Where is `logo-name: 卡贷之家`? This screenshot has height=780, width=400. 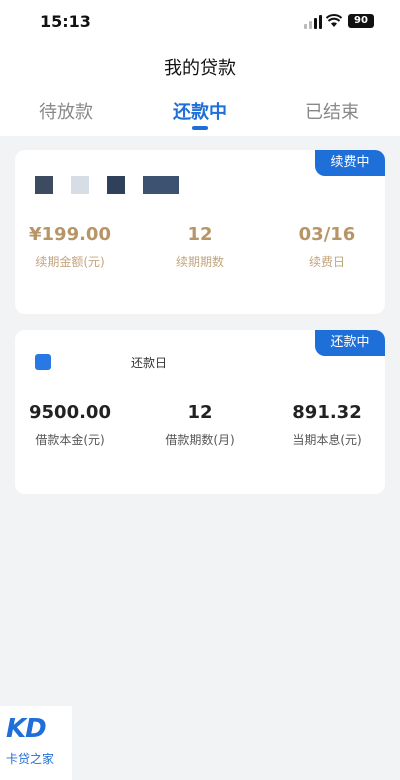
logo-name: 卡贷之家 is located at coordinates (30, 759).